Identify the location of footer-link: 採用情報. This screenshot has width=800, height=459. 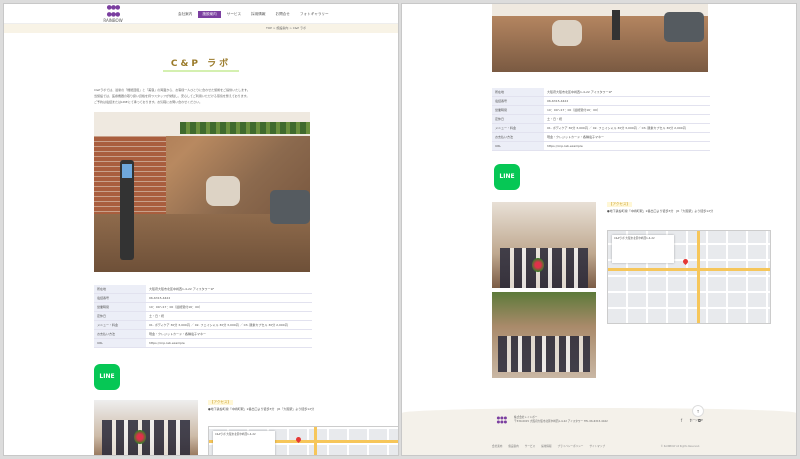
(546, 446).